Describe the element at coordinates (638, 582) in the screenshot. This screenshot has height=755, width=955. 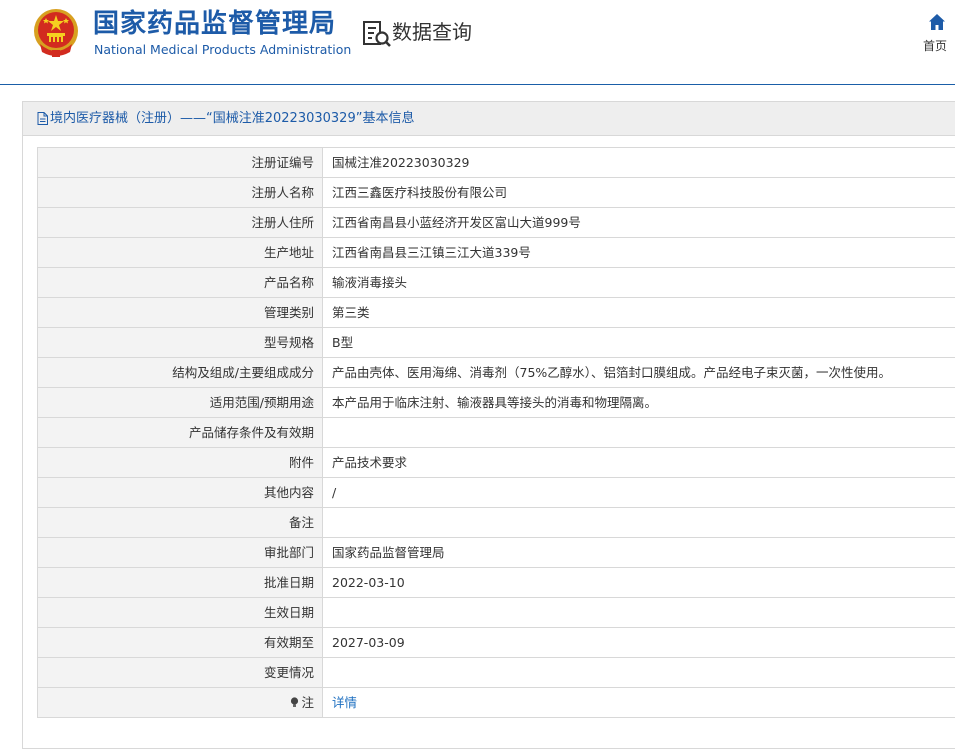
I see `field-value: 2022-03-10` at that location.